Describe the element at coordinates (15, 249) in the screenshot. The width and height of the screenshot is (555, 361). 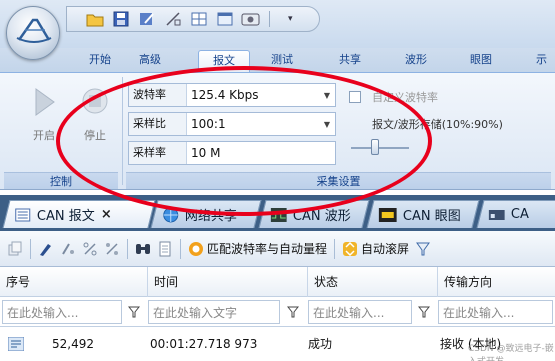
I see `copy-icon` at that location.